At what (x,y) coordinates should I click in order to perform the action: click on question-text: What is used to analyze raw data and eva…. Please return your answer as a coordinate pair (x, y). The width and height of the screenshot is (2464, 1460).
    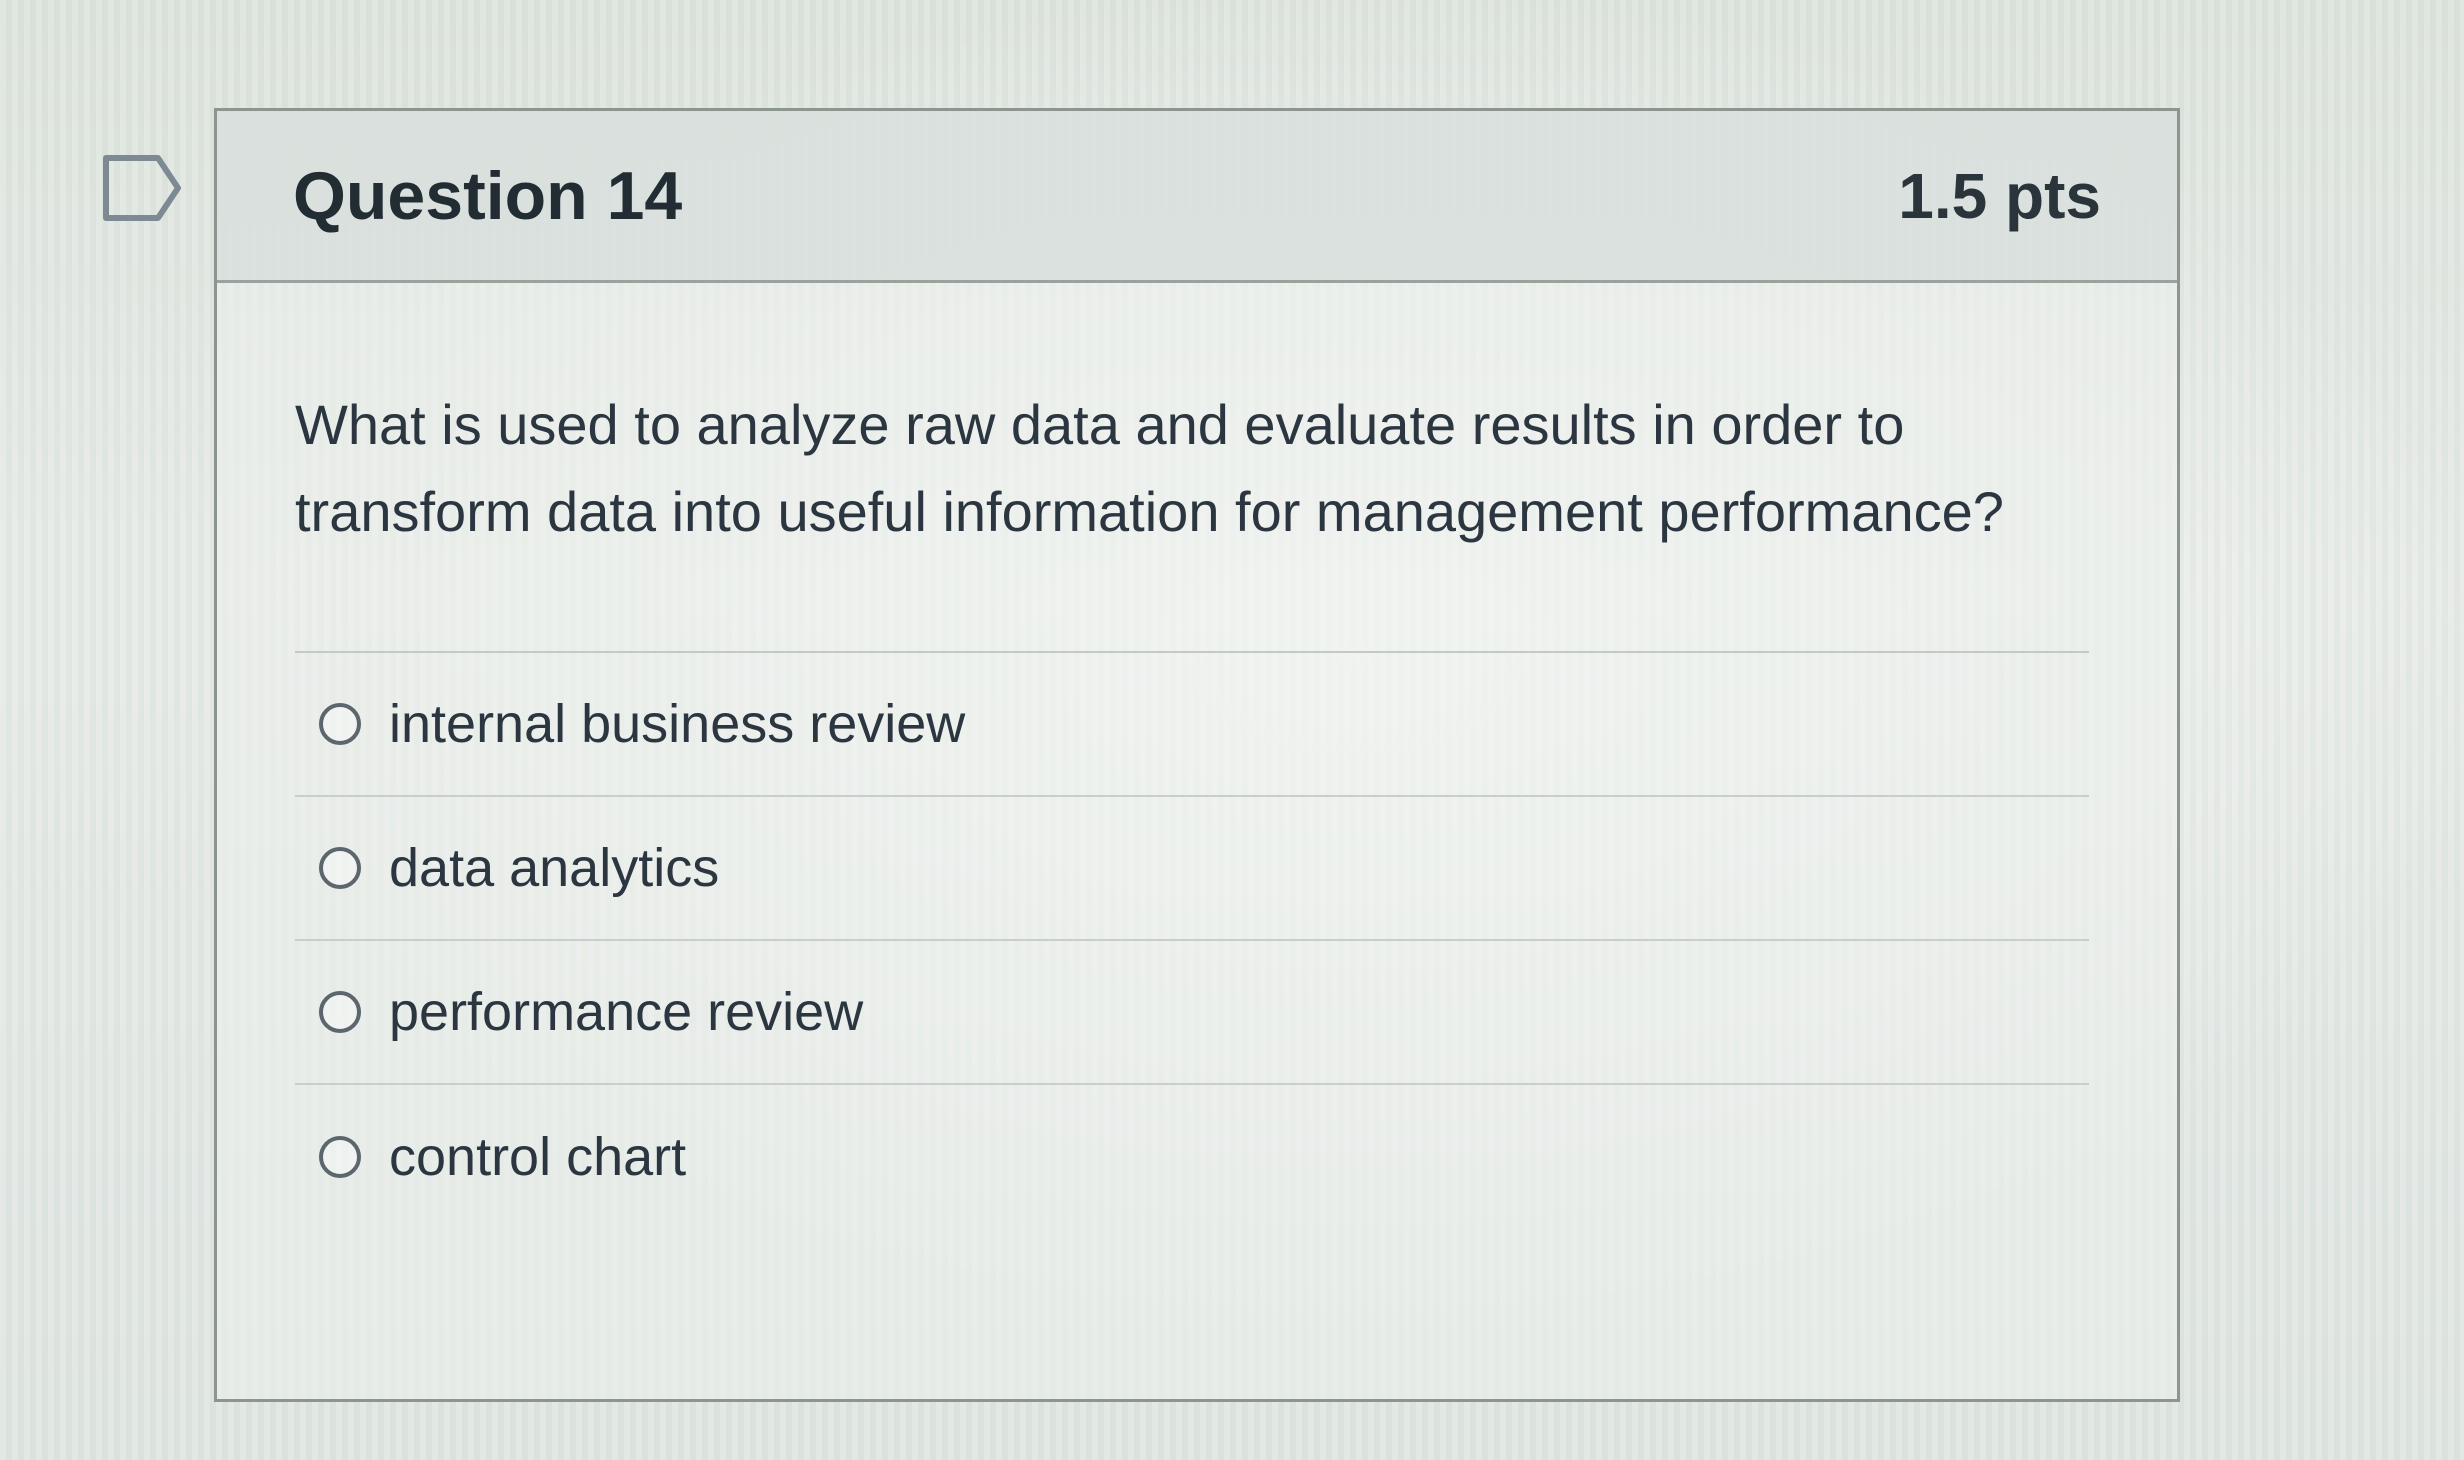
    Looking at the image, I should click on (1149, 468).